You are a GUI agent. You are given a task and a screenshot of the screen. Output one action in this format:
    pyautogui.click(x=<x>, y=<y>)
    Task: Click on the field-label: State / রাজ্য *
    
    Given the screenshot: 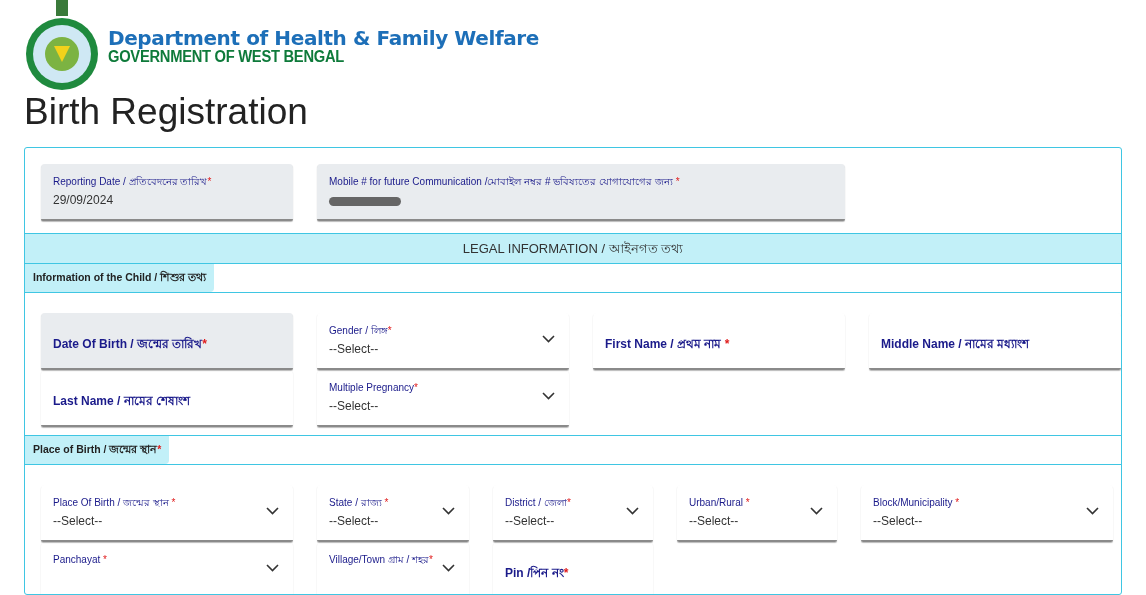 What is the action you would take?
    pyautogui.click(x=359, y=502)
    